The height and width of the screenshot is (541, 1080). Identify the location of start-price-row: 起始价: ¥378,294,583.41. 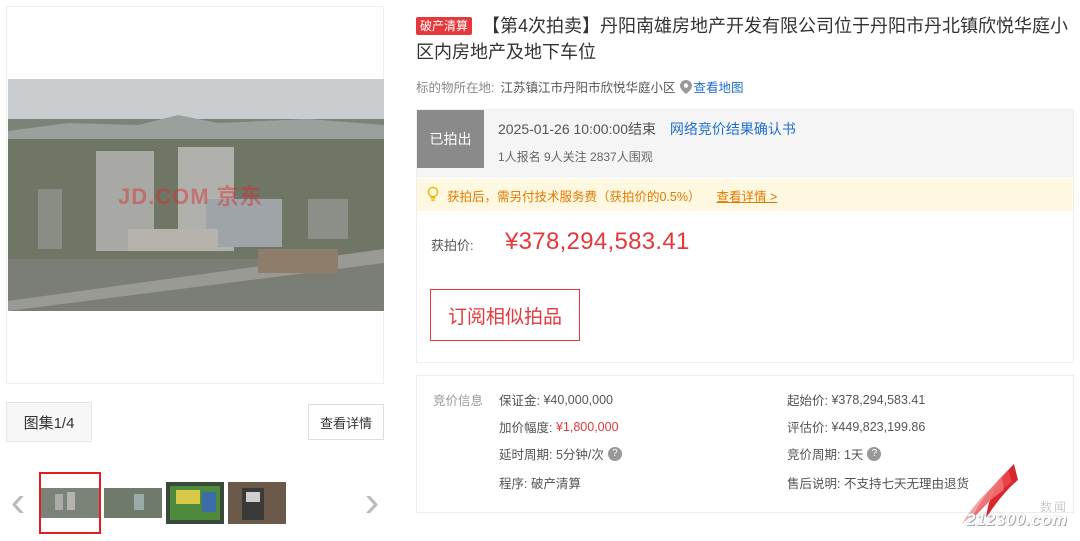
(856, 399).